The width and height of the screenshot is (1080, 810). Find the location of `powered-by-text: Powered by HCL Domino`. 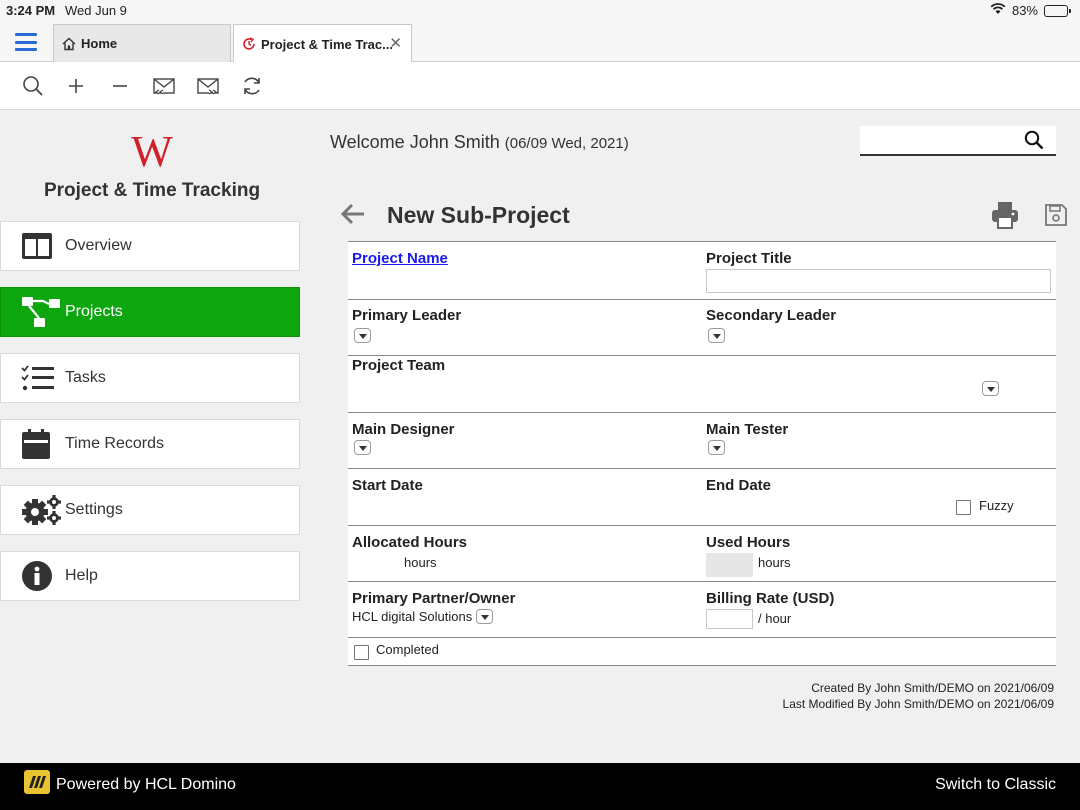

powered-by-text: Powered by HCL Domino is located at coordinates (146, 784).